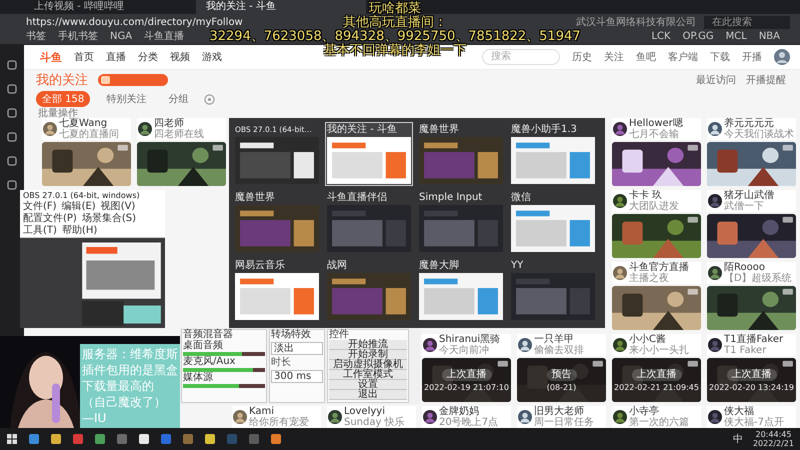 The image size is (800, 450). Describe the element at coordinates (212, 57) in the screenshot. I see `nav-link: 游戏` at that location.